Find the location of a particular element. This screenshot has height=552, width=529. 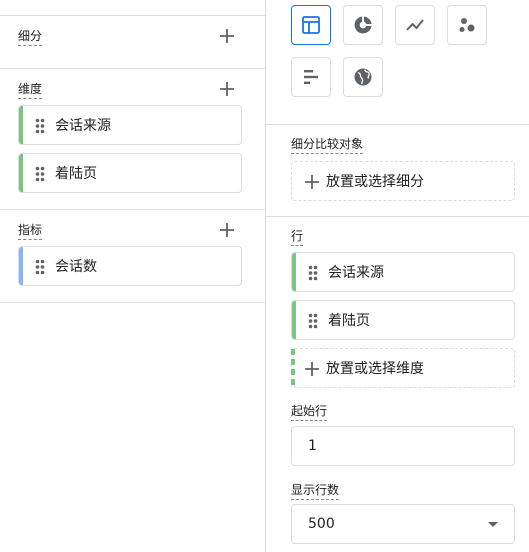

row-chip-landing-page: 着陆页 is located at coordinates (403, 320).